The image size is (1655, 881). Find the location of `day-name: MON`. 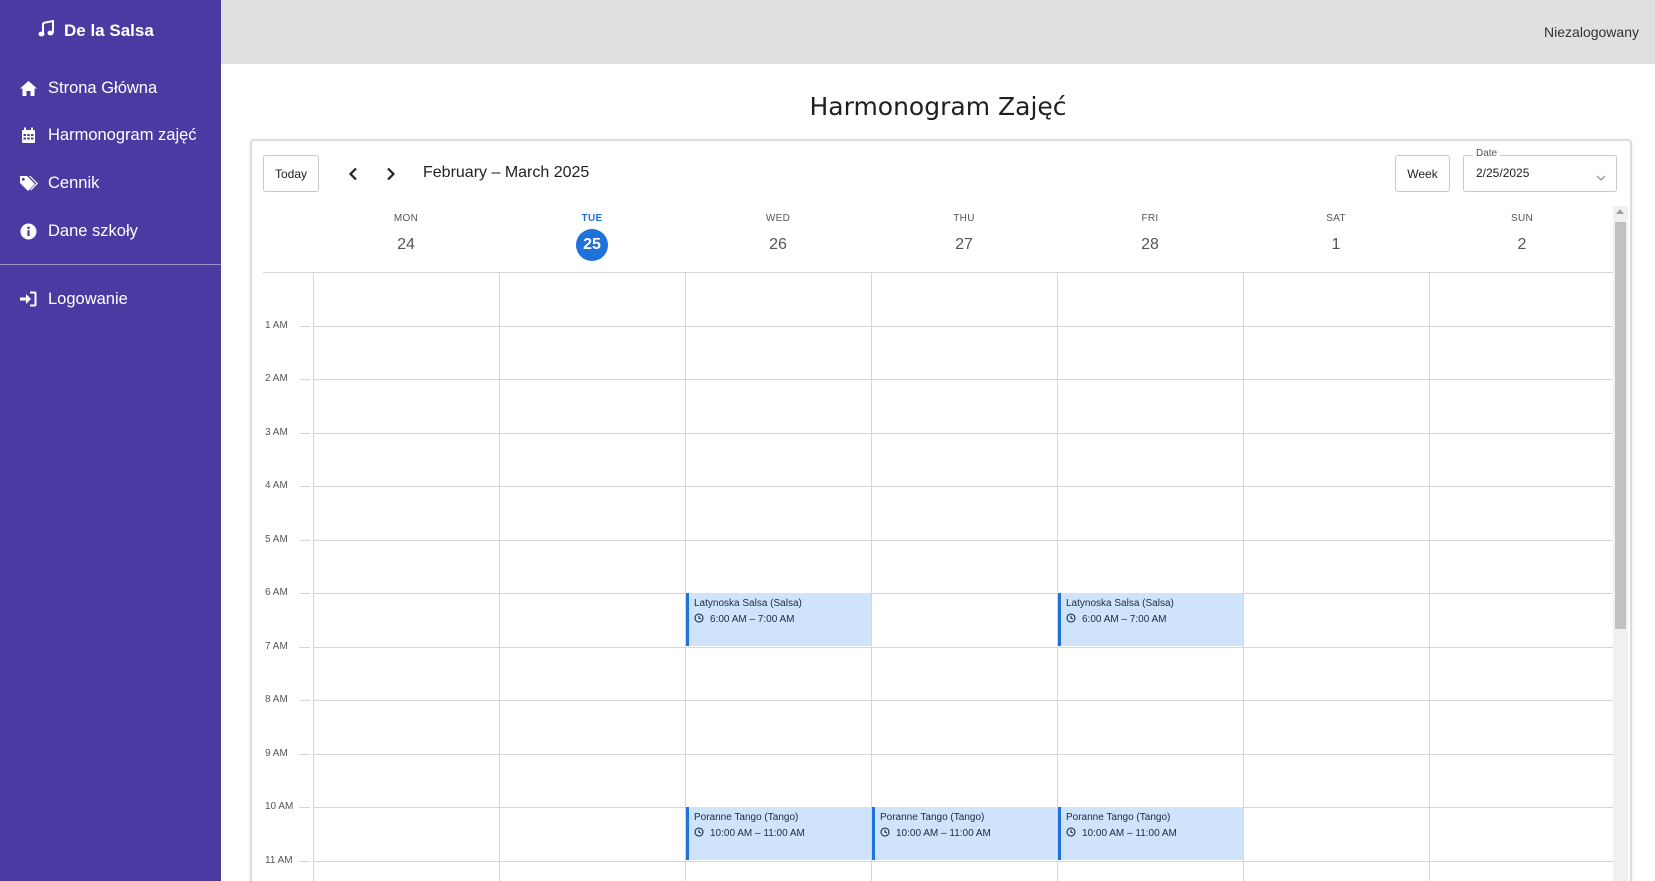

day-name: MON is located at coordinates (406, 218).